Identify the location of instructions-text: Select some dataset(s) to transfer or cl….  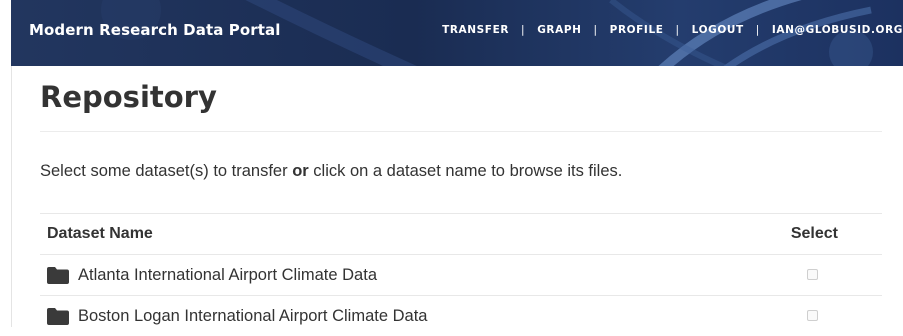
(331, 171).